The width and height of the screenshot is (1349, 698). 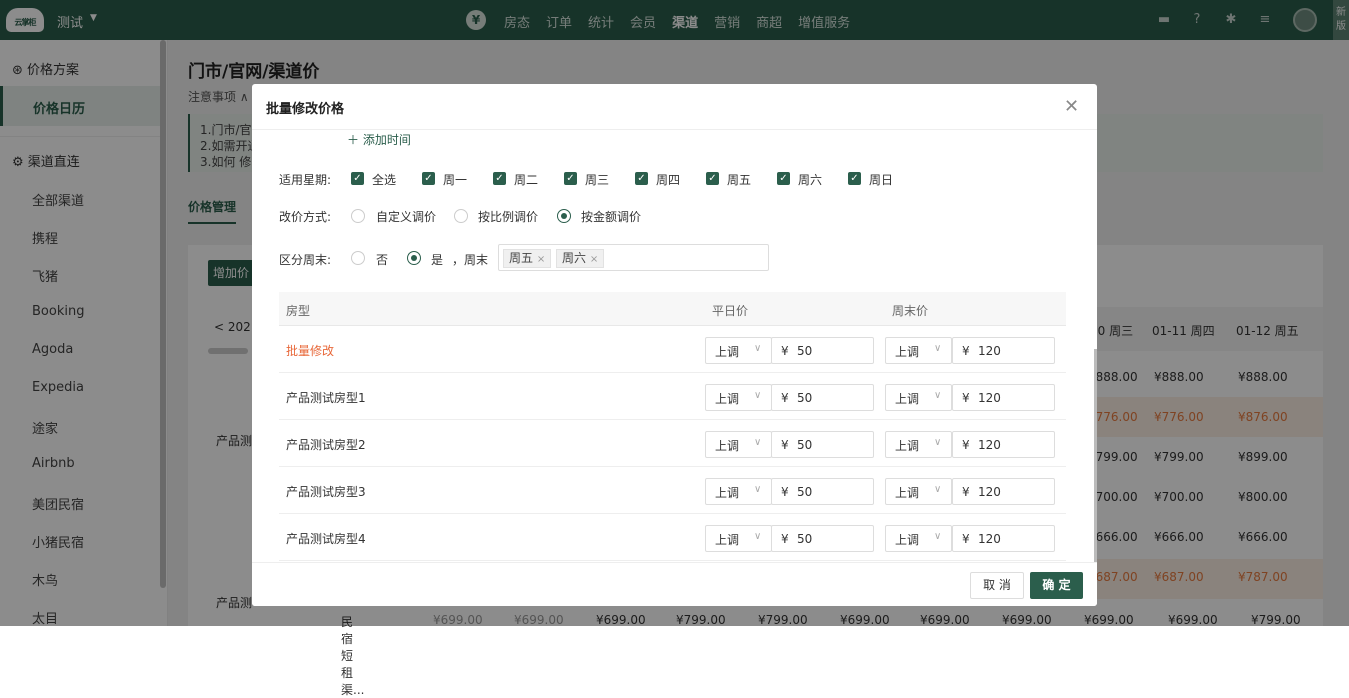 What do you see at coordinates (455, 179) in the screenshot?
I see `weekday-label: 周一` at bounding box center [455, 179].